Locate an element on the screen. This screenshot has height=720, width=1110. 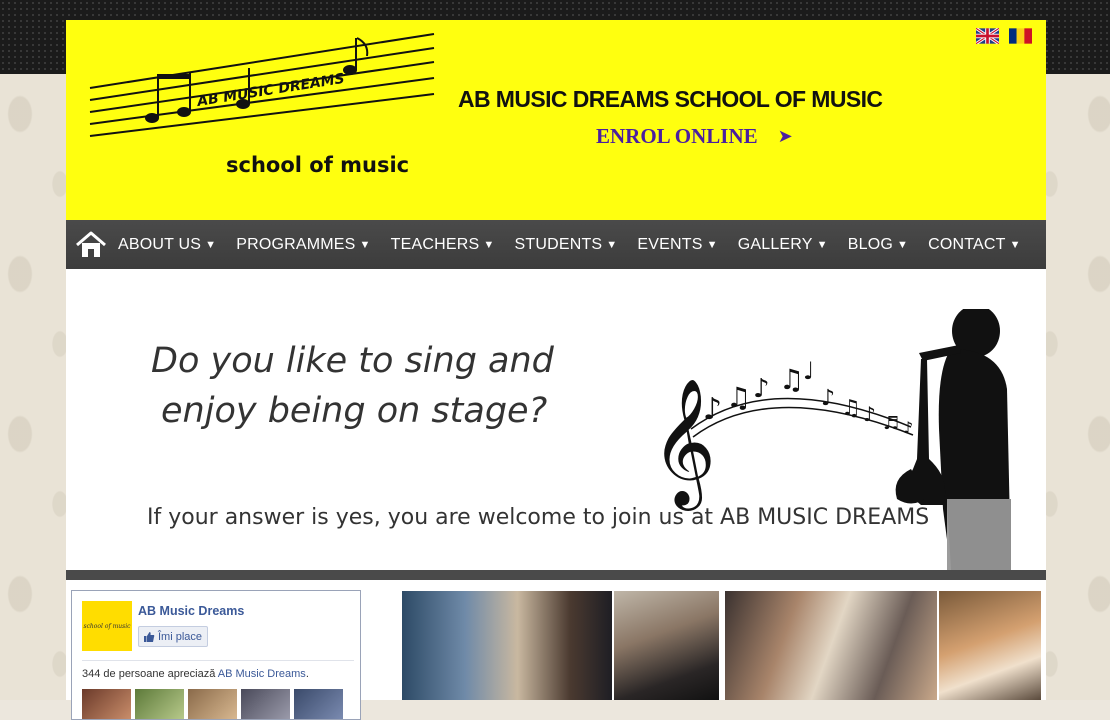
nav-item-students: STUDENTS ▼ is located at coordinates (565, 245).